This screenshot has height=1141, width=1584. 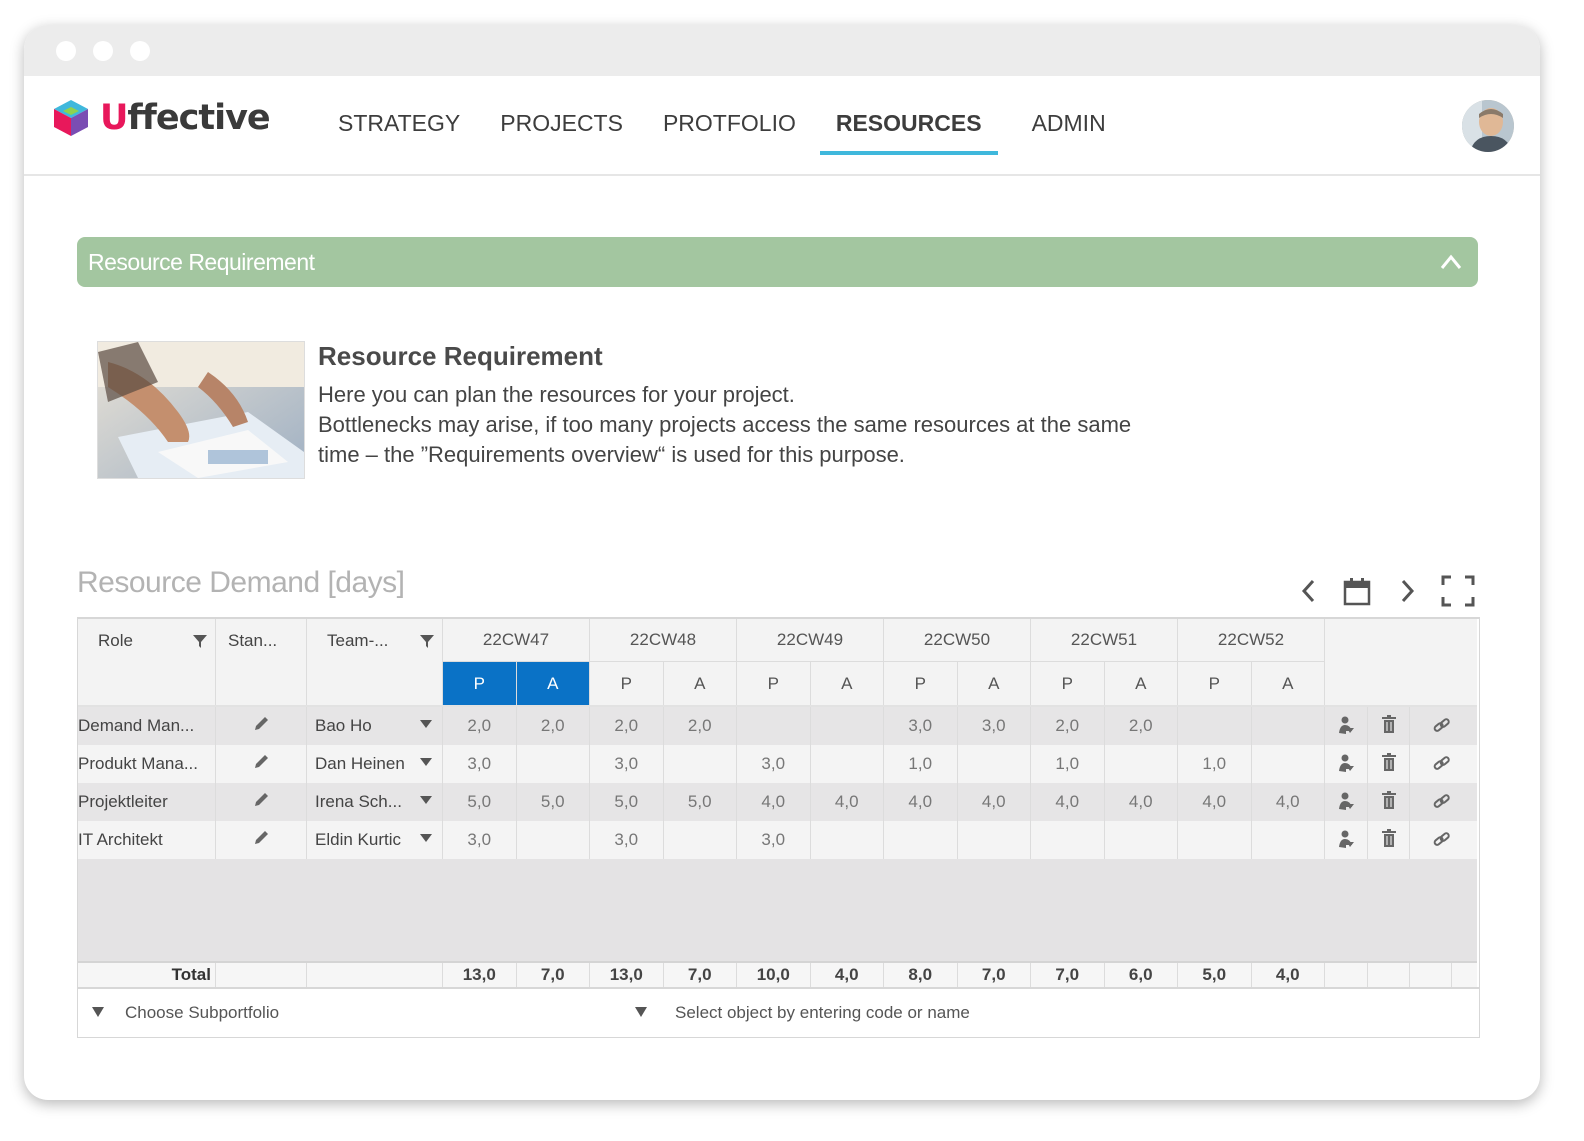 What do you see at coordinates (729, 133) in the screenshot?
I see `nav-portfolio: PROTFOLIO` at bounding box center [729, 133].